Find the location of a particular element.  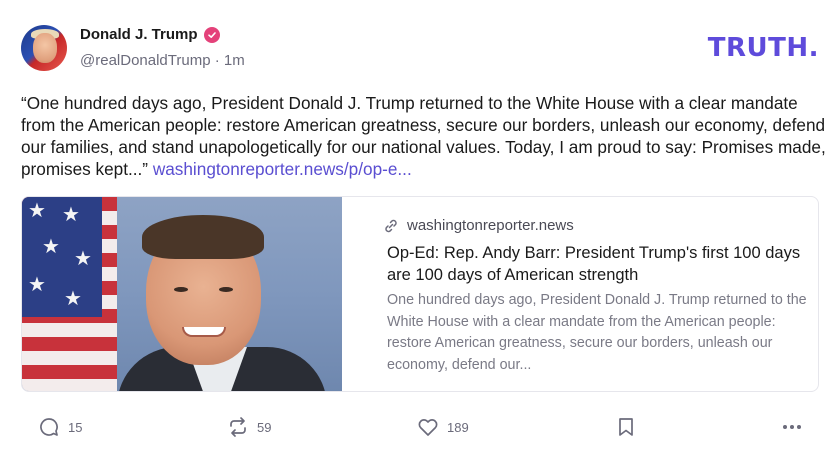

retruth-count: 59 is located at coordinates (264, 427).